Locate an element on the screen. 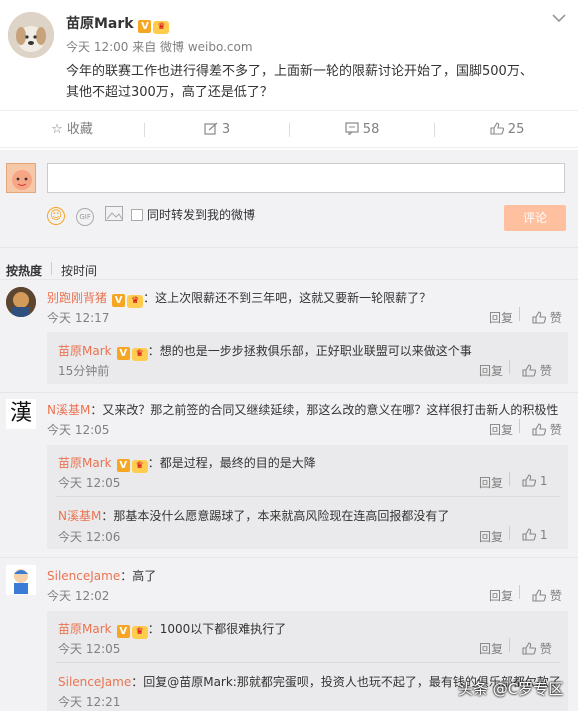 The image size is (578, 711). commenter-avatar: 漢 is located at coordinates (21, 414).